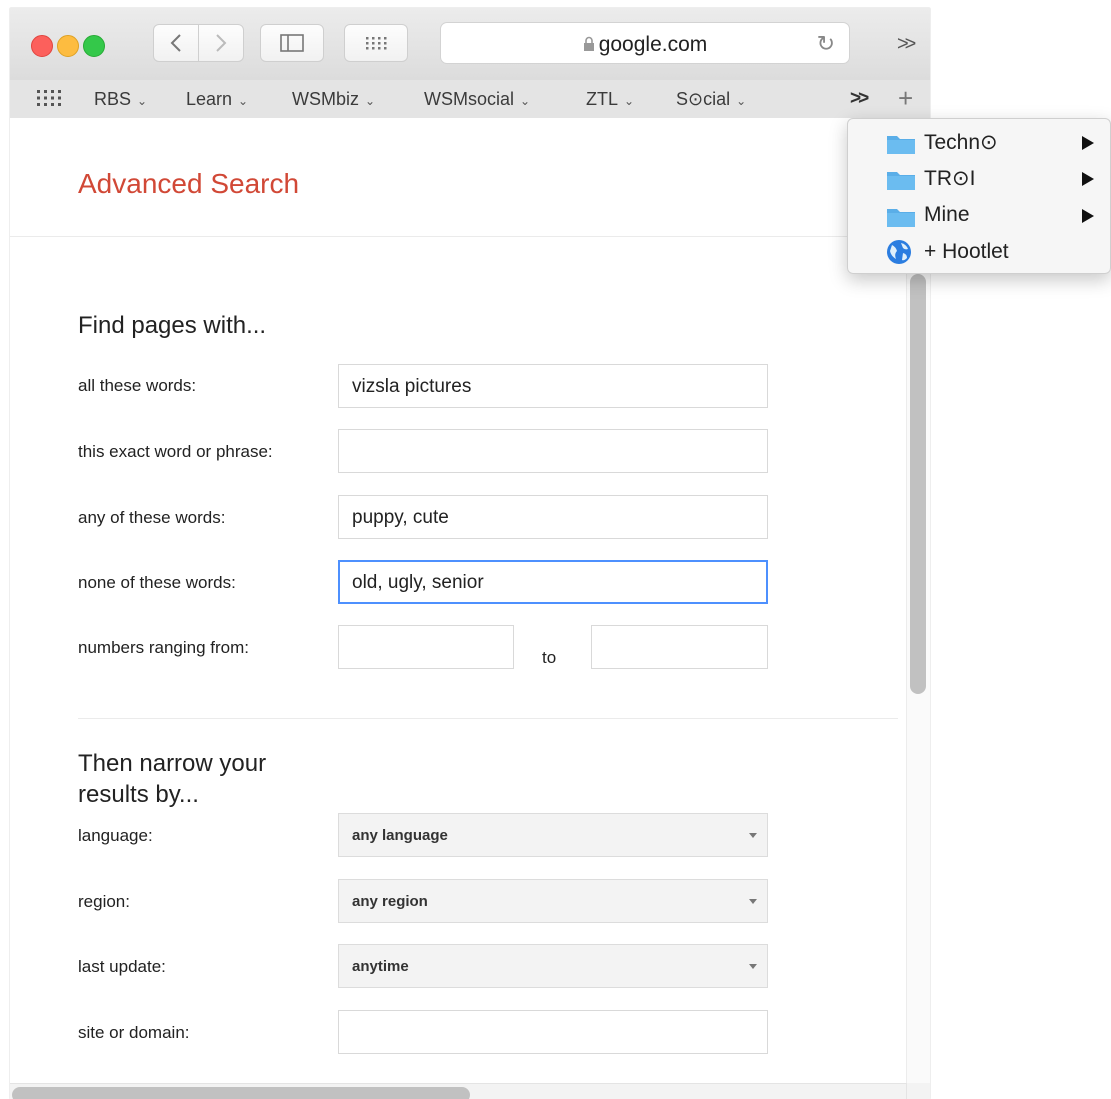  I want to click on scroll-corner, so click(918, 1091).